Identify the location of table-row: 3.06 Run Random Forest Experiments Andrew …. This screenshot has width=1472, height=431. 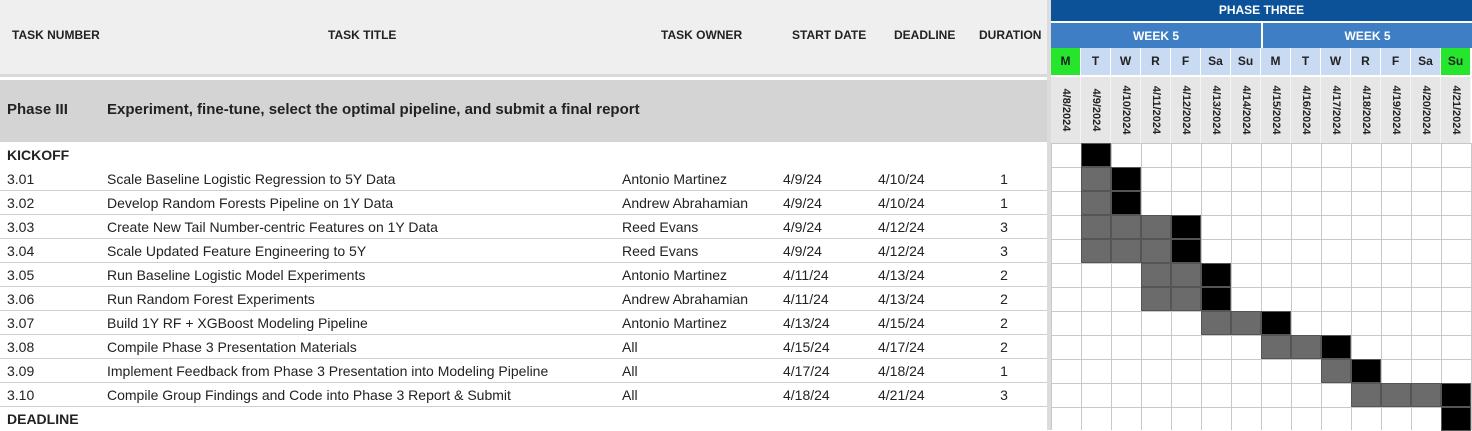
(523, 299).